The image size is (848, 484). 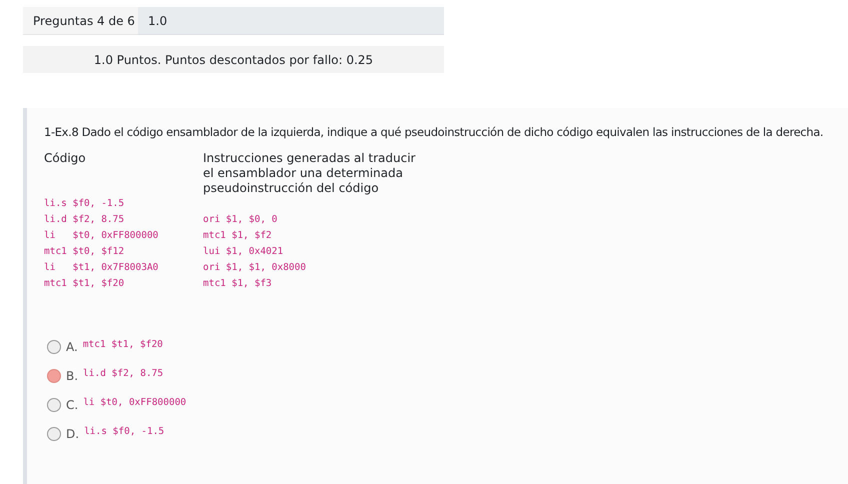 I want to click on code-line: li.d $f2, 8.75, so click(x=84, y=220).